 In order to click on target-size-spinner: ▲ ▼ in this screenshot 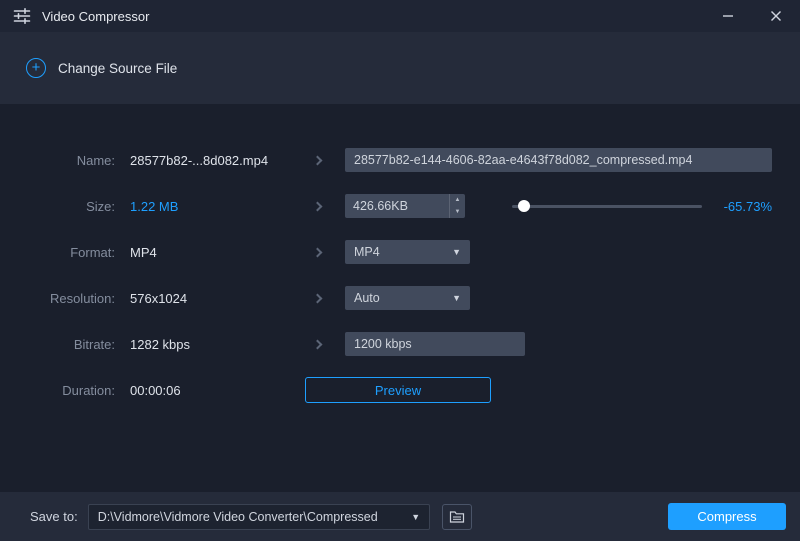, I will do `click(405, 206)`.